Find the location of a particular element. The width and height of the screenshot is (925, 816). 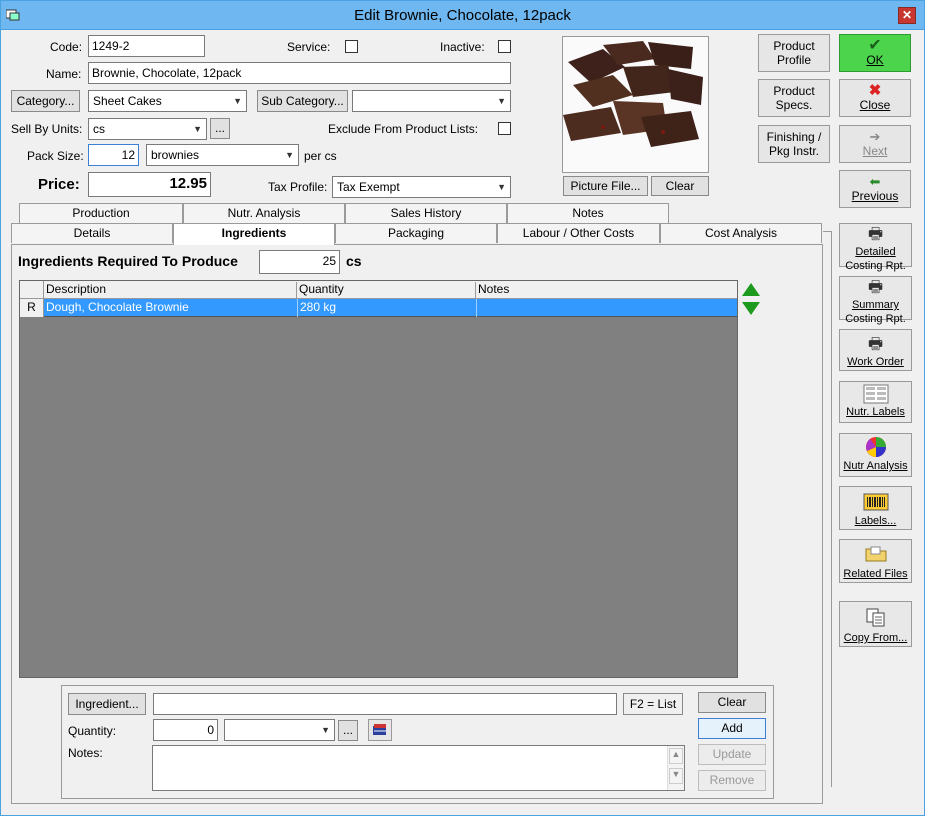

recipe-book-icon is located at coordinates (380, 730).